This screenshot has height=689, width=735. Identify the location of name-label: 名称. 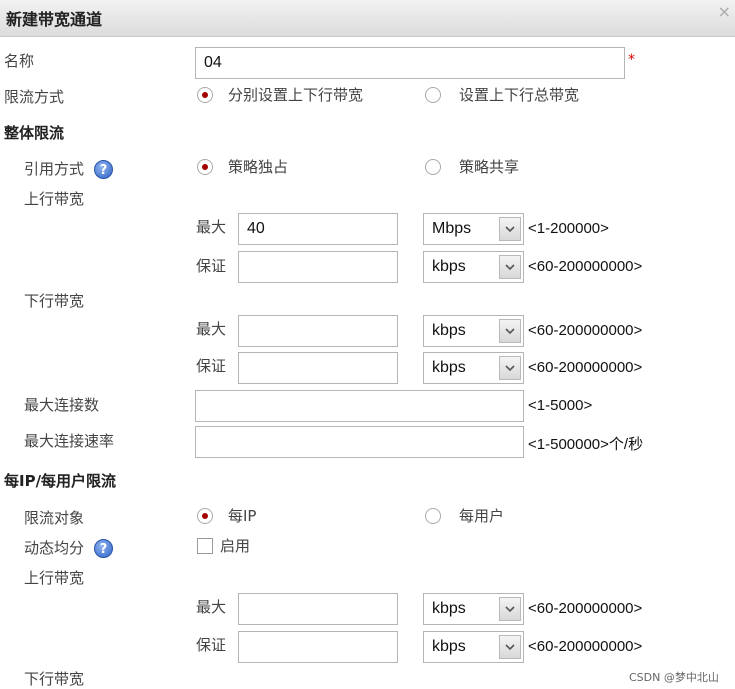
(19, 61).